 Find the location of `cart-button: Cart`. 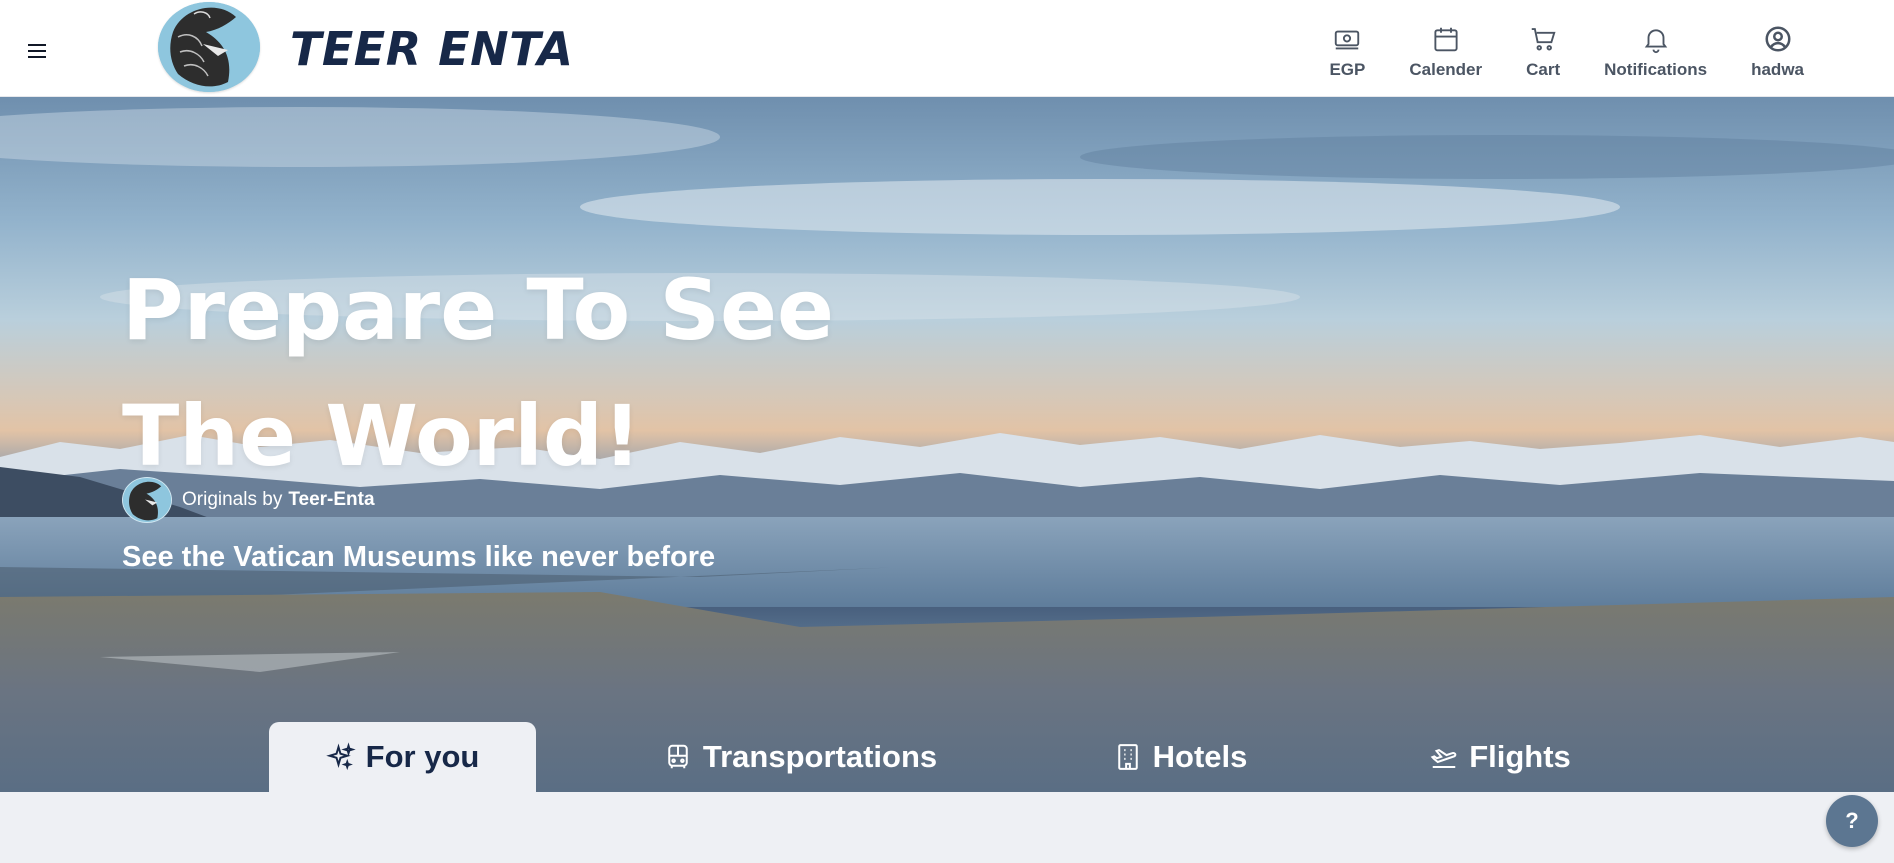

cart-button: Cart is located at coordinates (1543, 40).